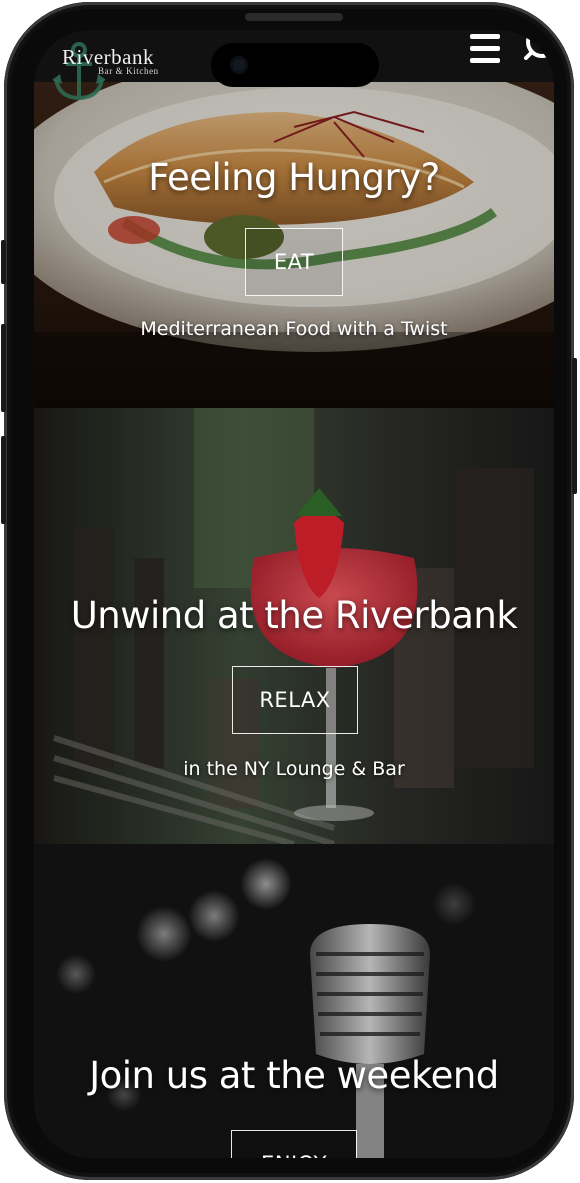 The image size is (580, 1183). I want to click on relax-tagline: in the NY Lounge & Bar, so click(294, 769).